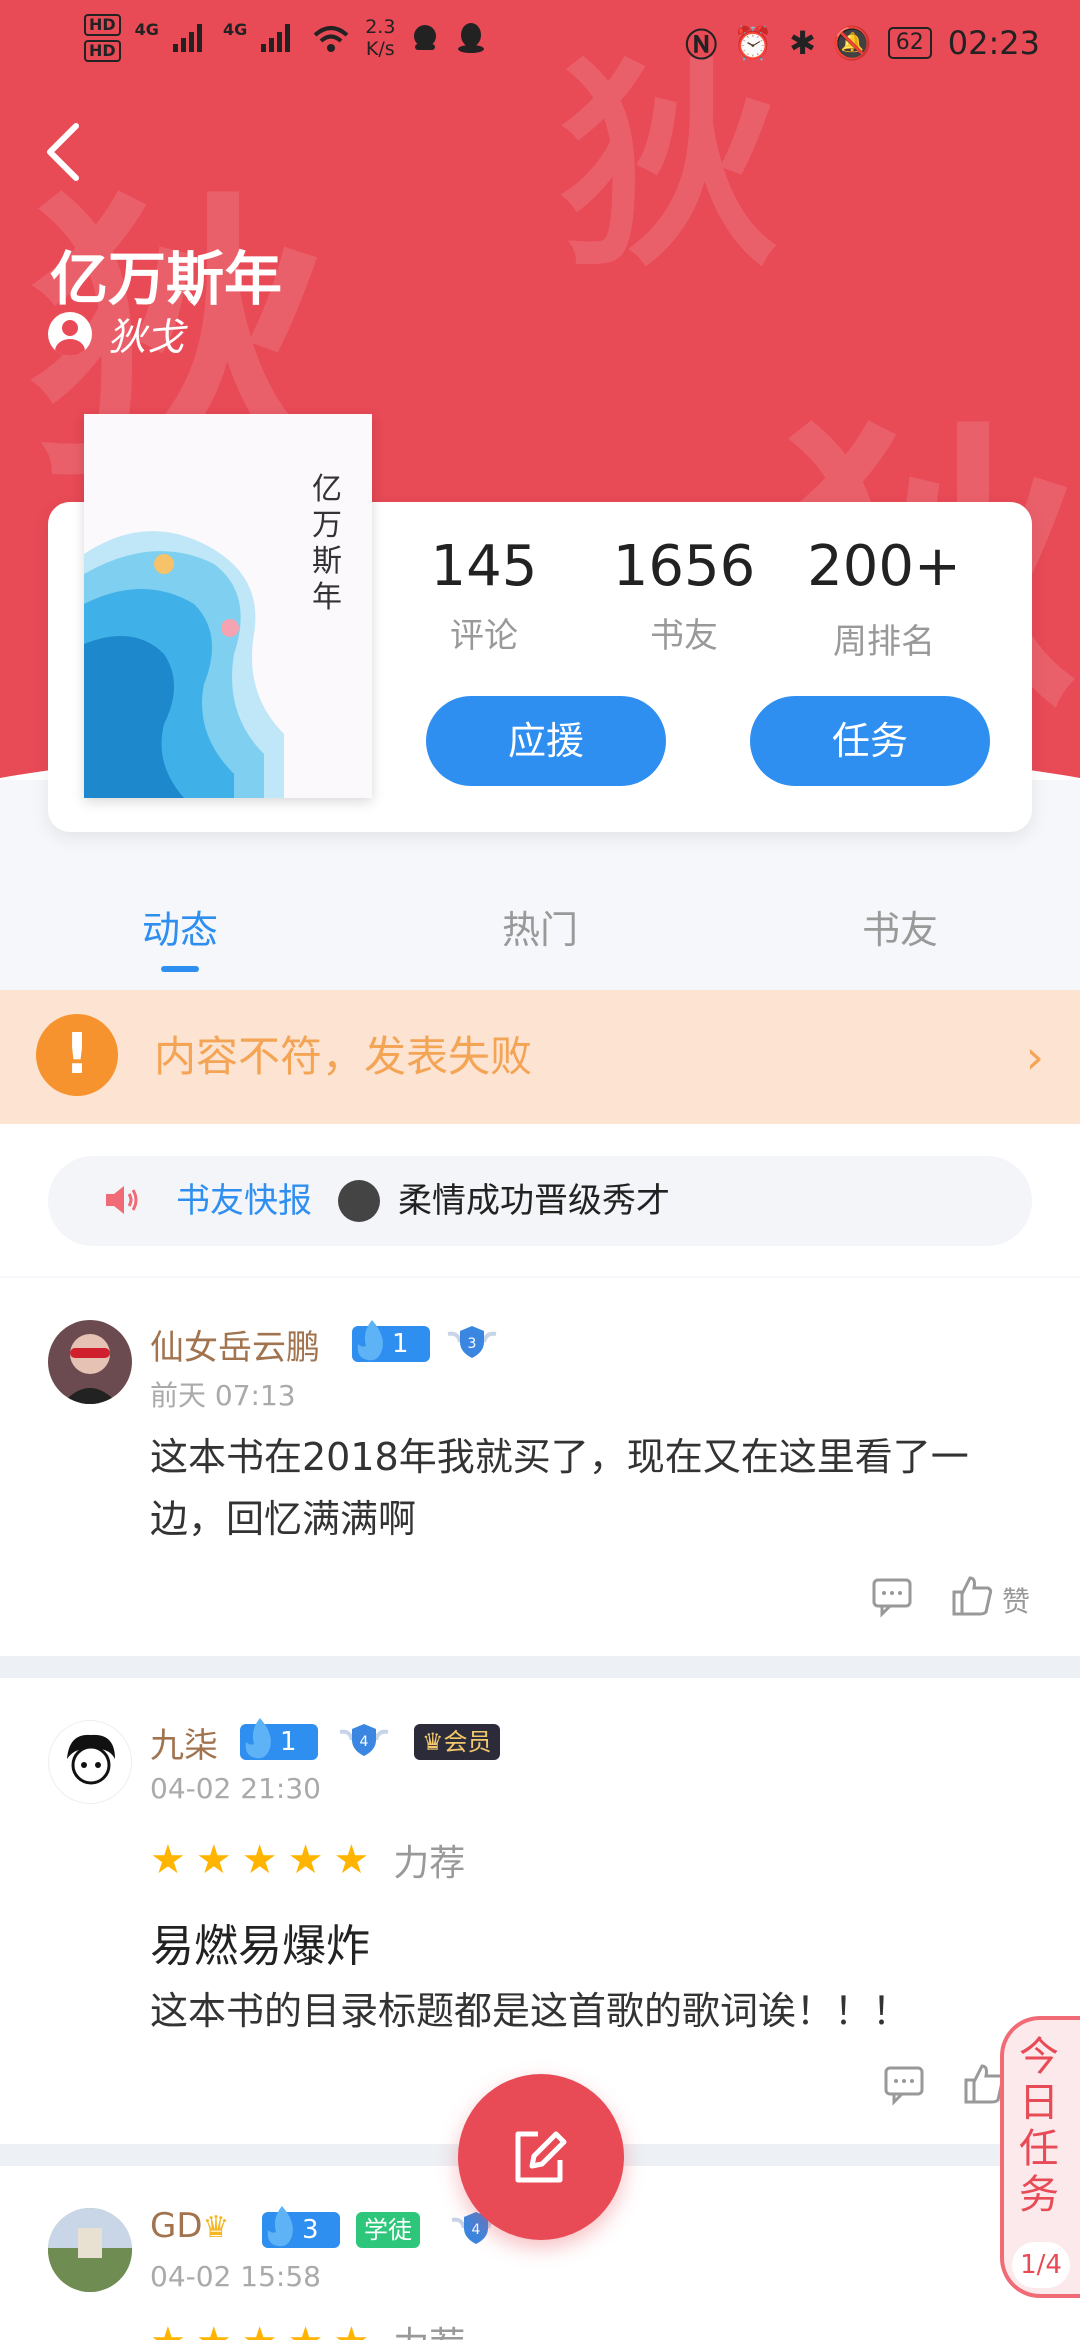  I want to click on post-time: 前天 07:13, so click(223, 1395).